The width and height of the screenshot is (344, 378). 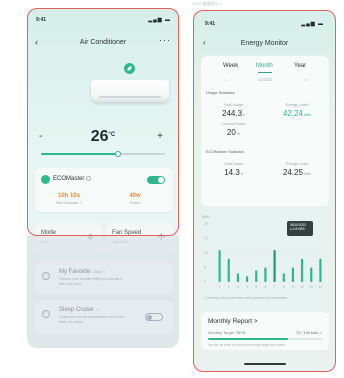 What do you see at coordinates (46, 314) in the screenshot?
I see `moon-icon: ☾` at bounding box center [46, 314].